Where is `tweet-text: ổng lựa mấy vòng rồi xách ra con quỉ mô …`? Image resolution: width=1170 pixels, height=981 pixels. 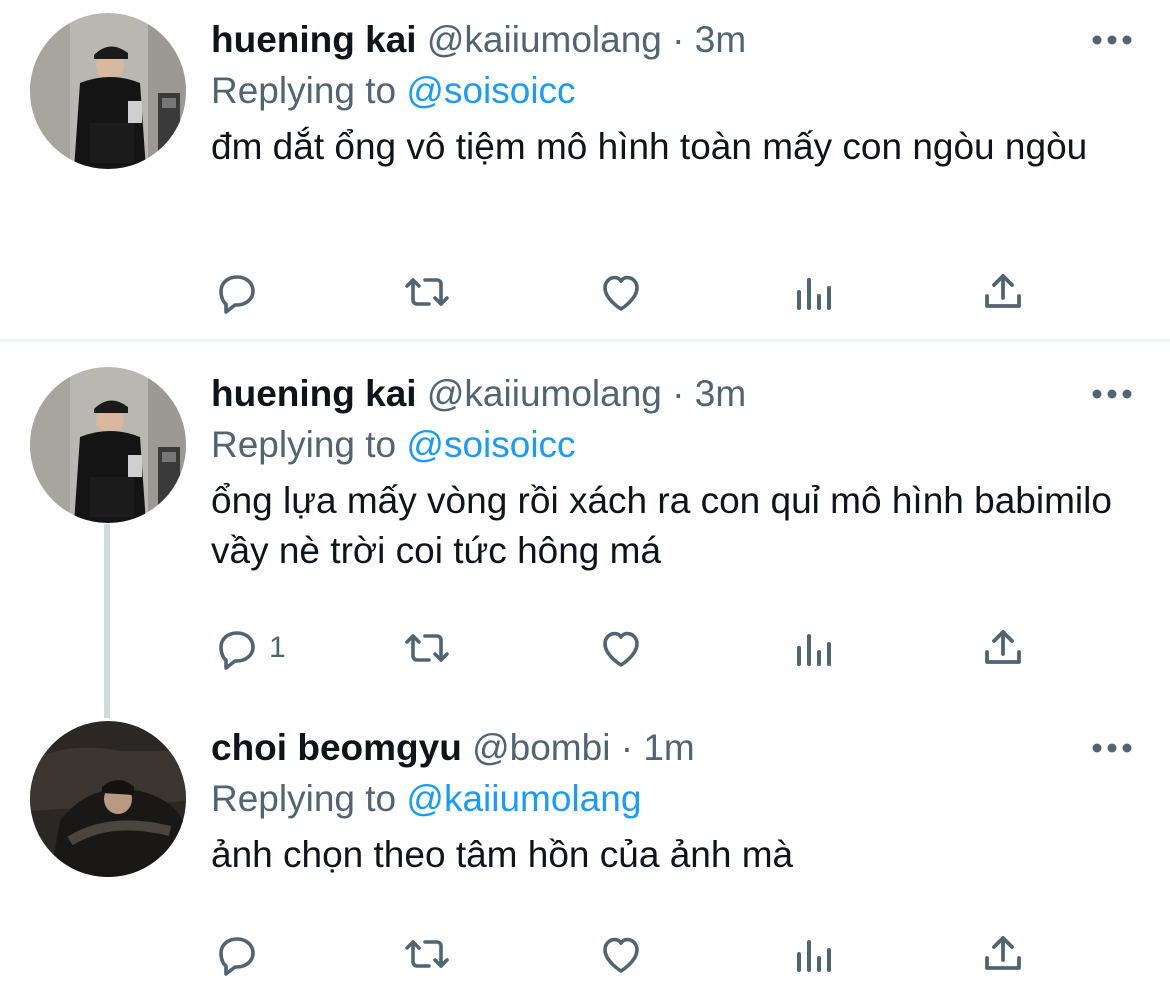
tweet-text: ổng lựa mấy vòng rồi xách ra con quỉ mô … is located at coordinates (661, 525).